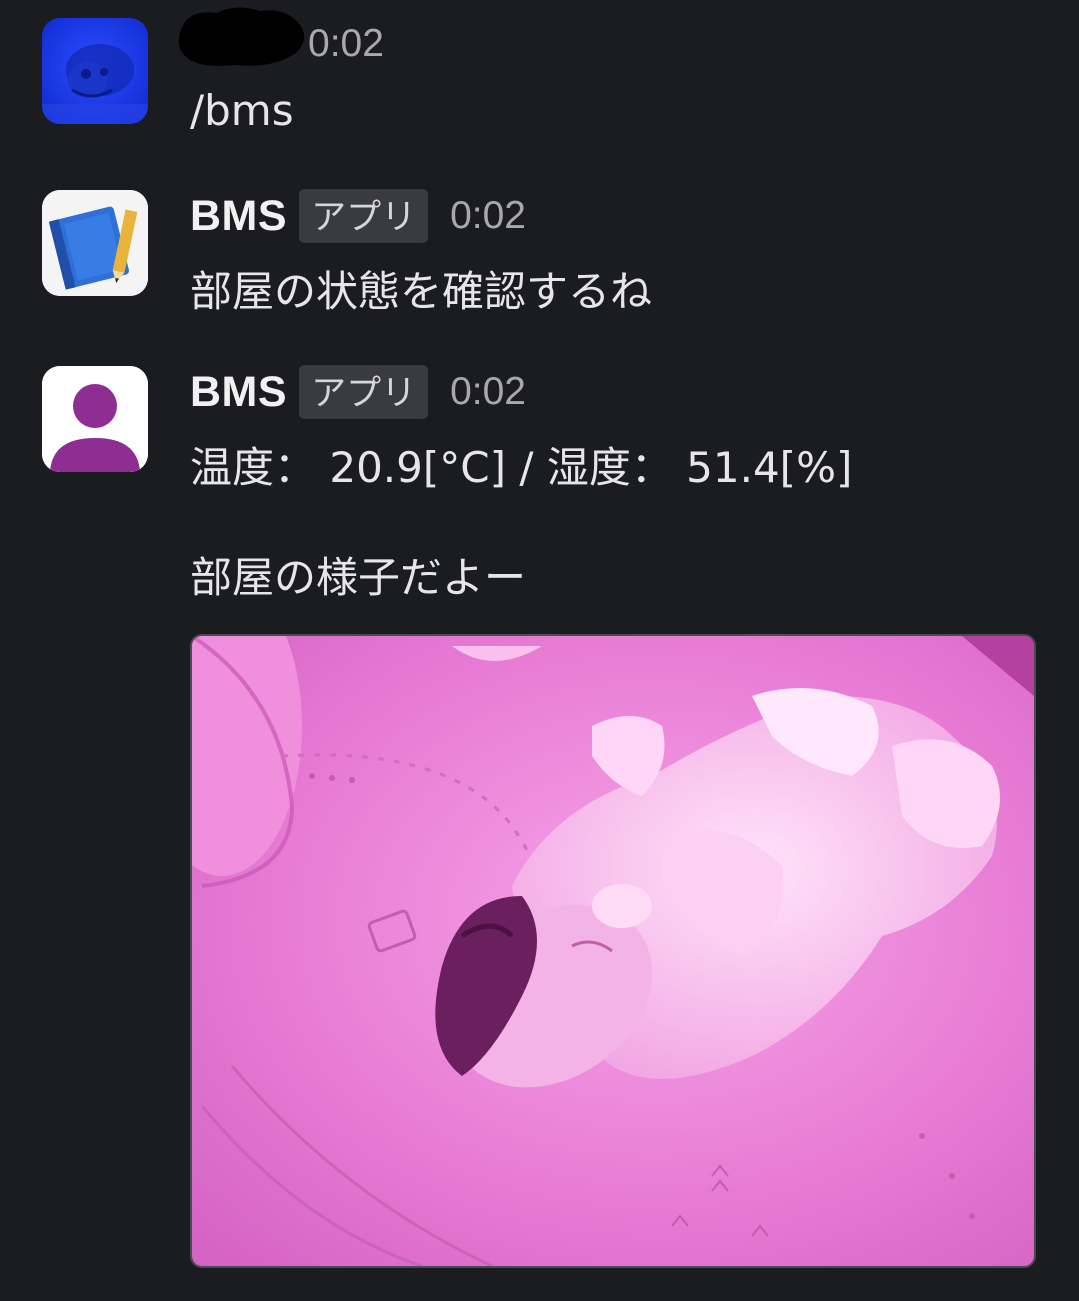 Image resolution: width=1079 pixels, height=1301 pixels. Describe the element at coordinates (241, 36) in the screenshot. I see `redacted-name-mark` at that location.